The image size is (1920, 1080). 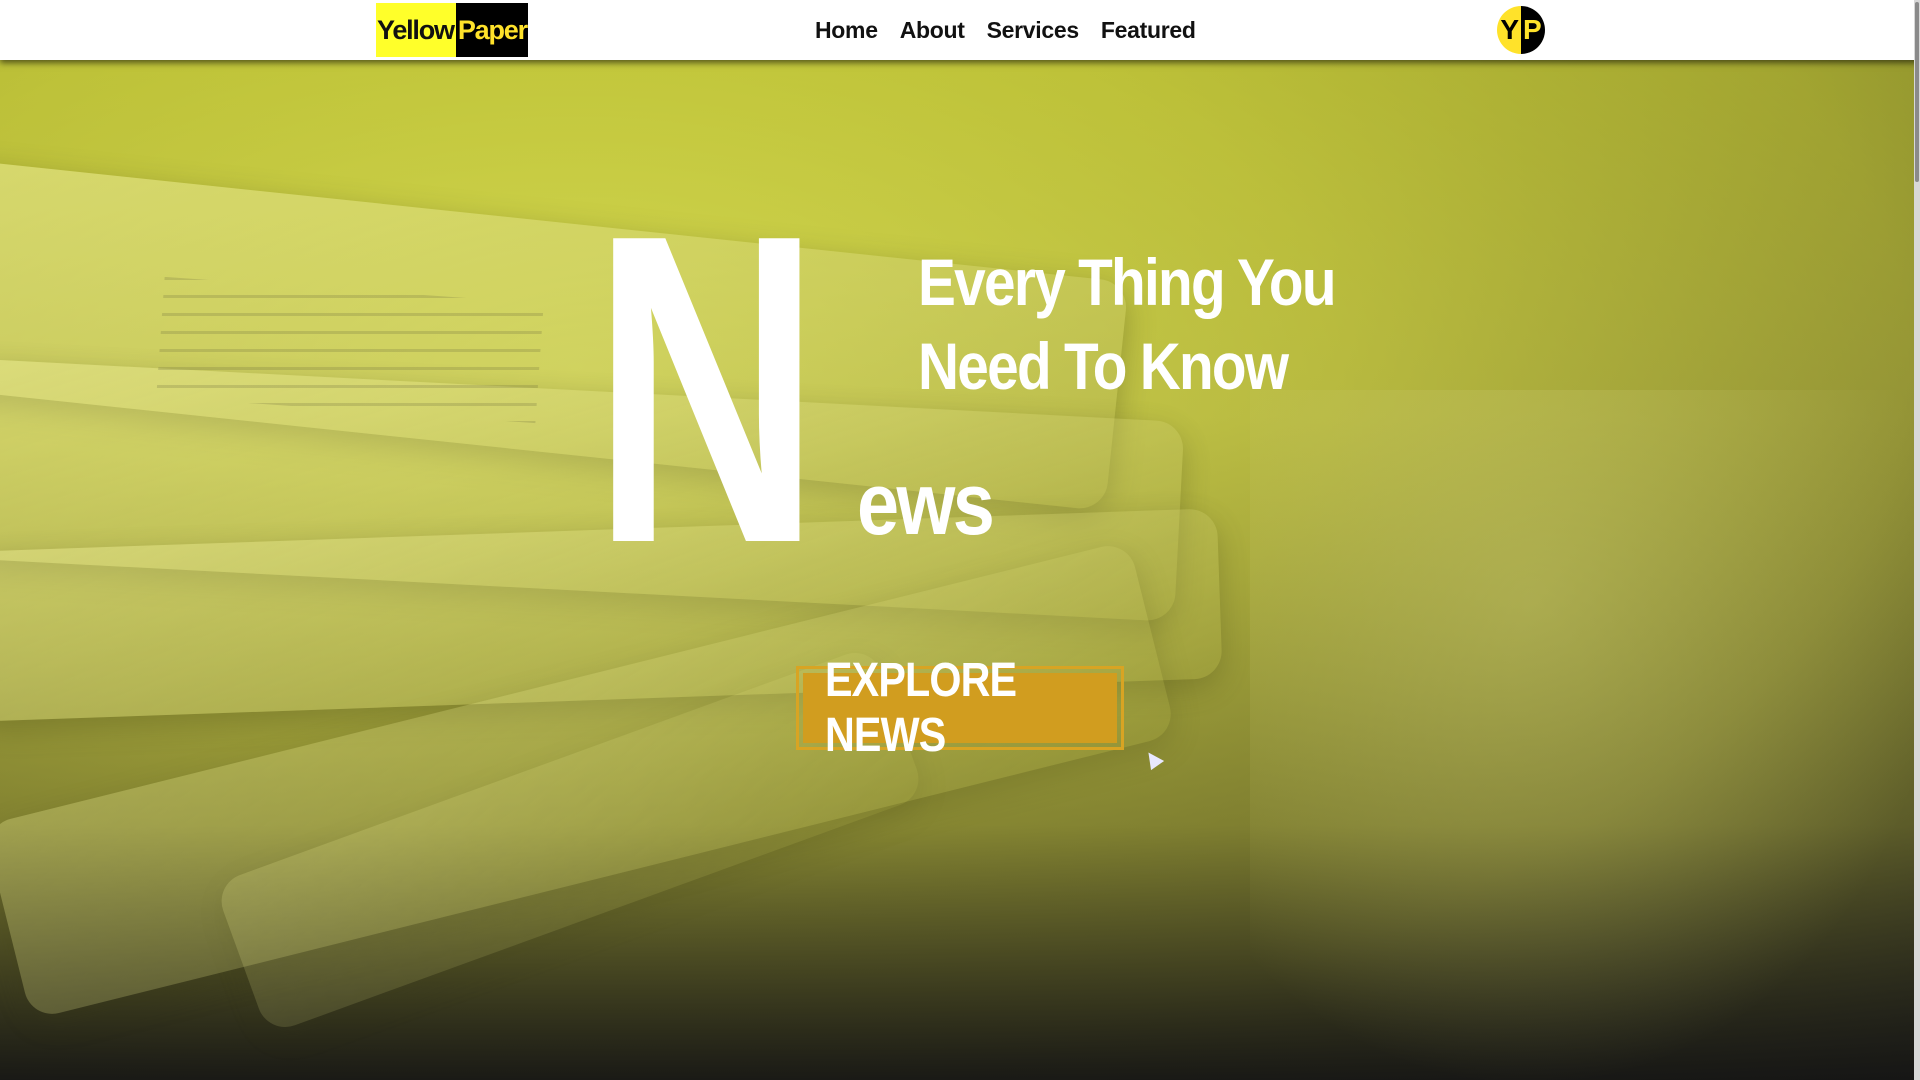 I want to click on nav-about-link: About, so click(x=932, y=30).